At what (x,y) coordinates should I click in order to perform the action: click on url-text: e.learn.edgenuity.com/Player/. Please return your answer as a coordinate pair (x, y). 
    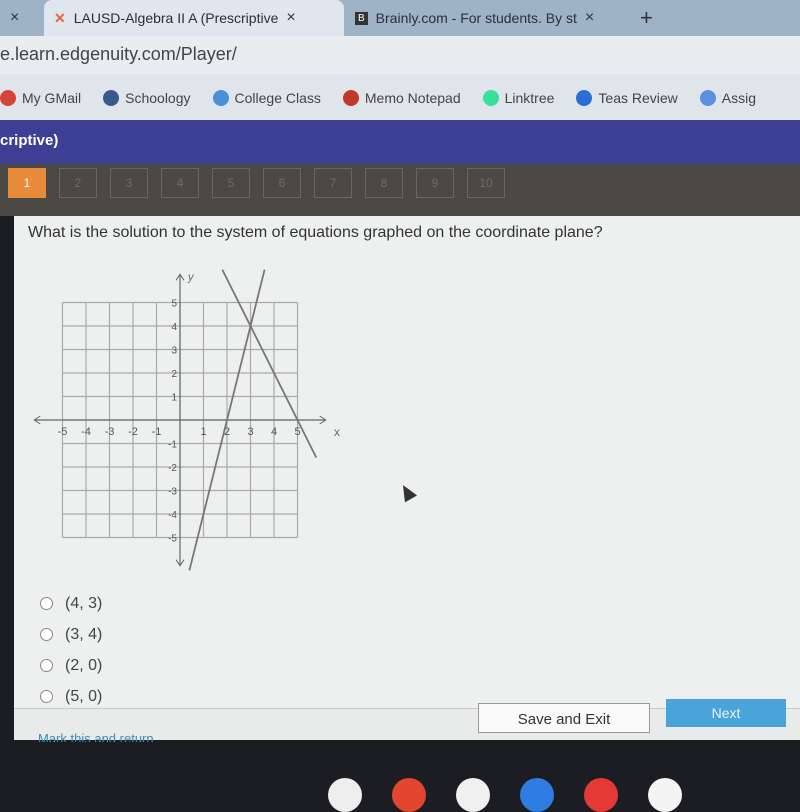
    Looking at the image, I should click on (118, 54).